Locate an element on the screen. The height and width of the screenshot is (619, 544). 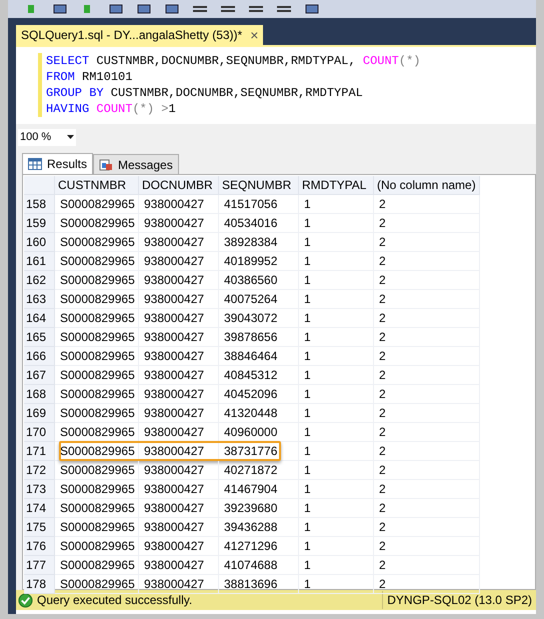
table-row: 162 S0000829965 938000427 40386560 1 2 is located at coordinates (279, 280).